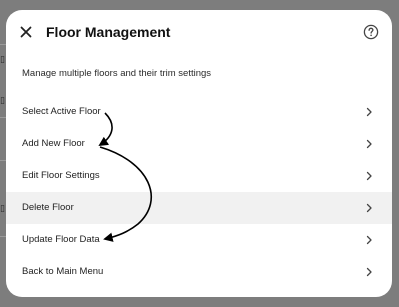 This screenshot has height=307, width=399. I want to click on menu-item-label: Edit Floor Settings, so click(61, 175).